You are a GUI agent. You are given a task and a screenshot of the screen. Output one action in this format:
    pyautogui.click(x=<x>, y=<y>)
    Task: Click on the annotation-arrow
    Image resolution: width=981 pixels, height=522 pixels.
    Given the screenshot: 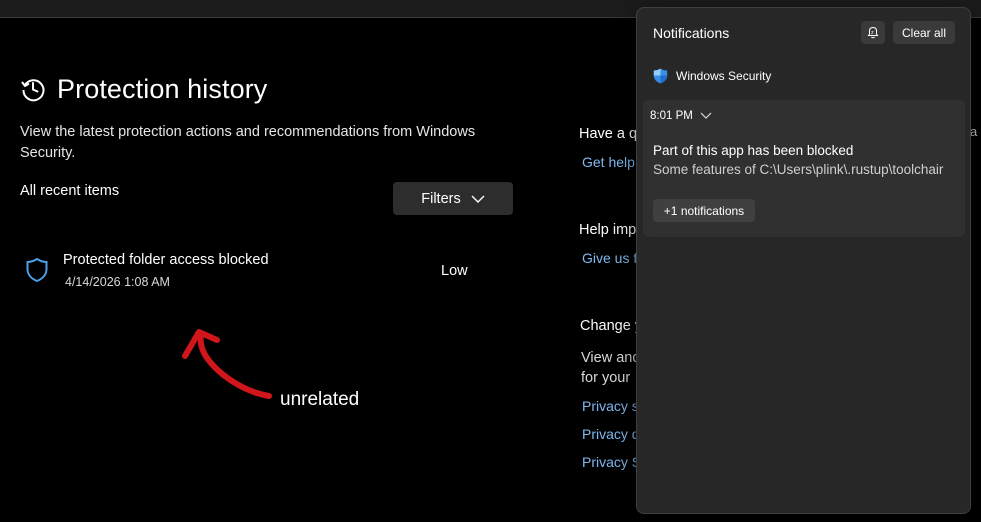 What is the action you would take?
    pyautogui.click(x=227, y=364)
    